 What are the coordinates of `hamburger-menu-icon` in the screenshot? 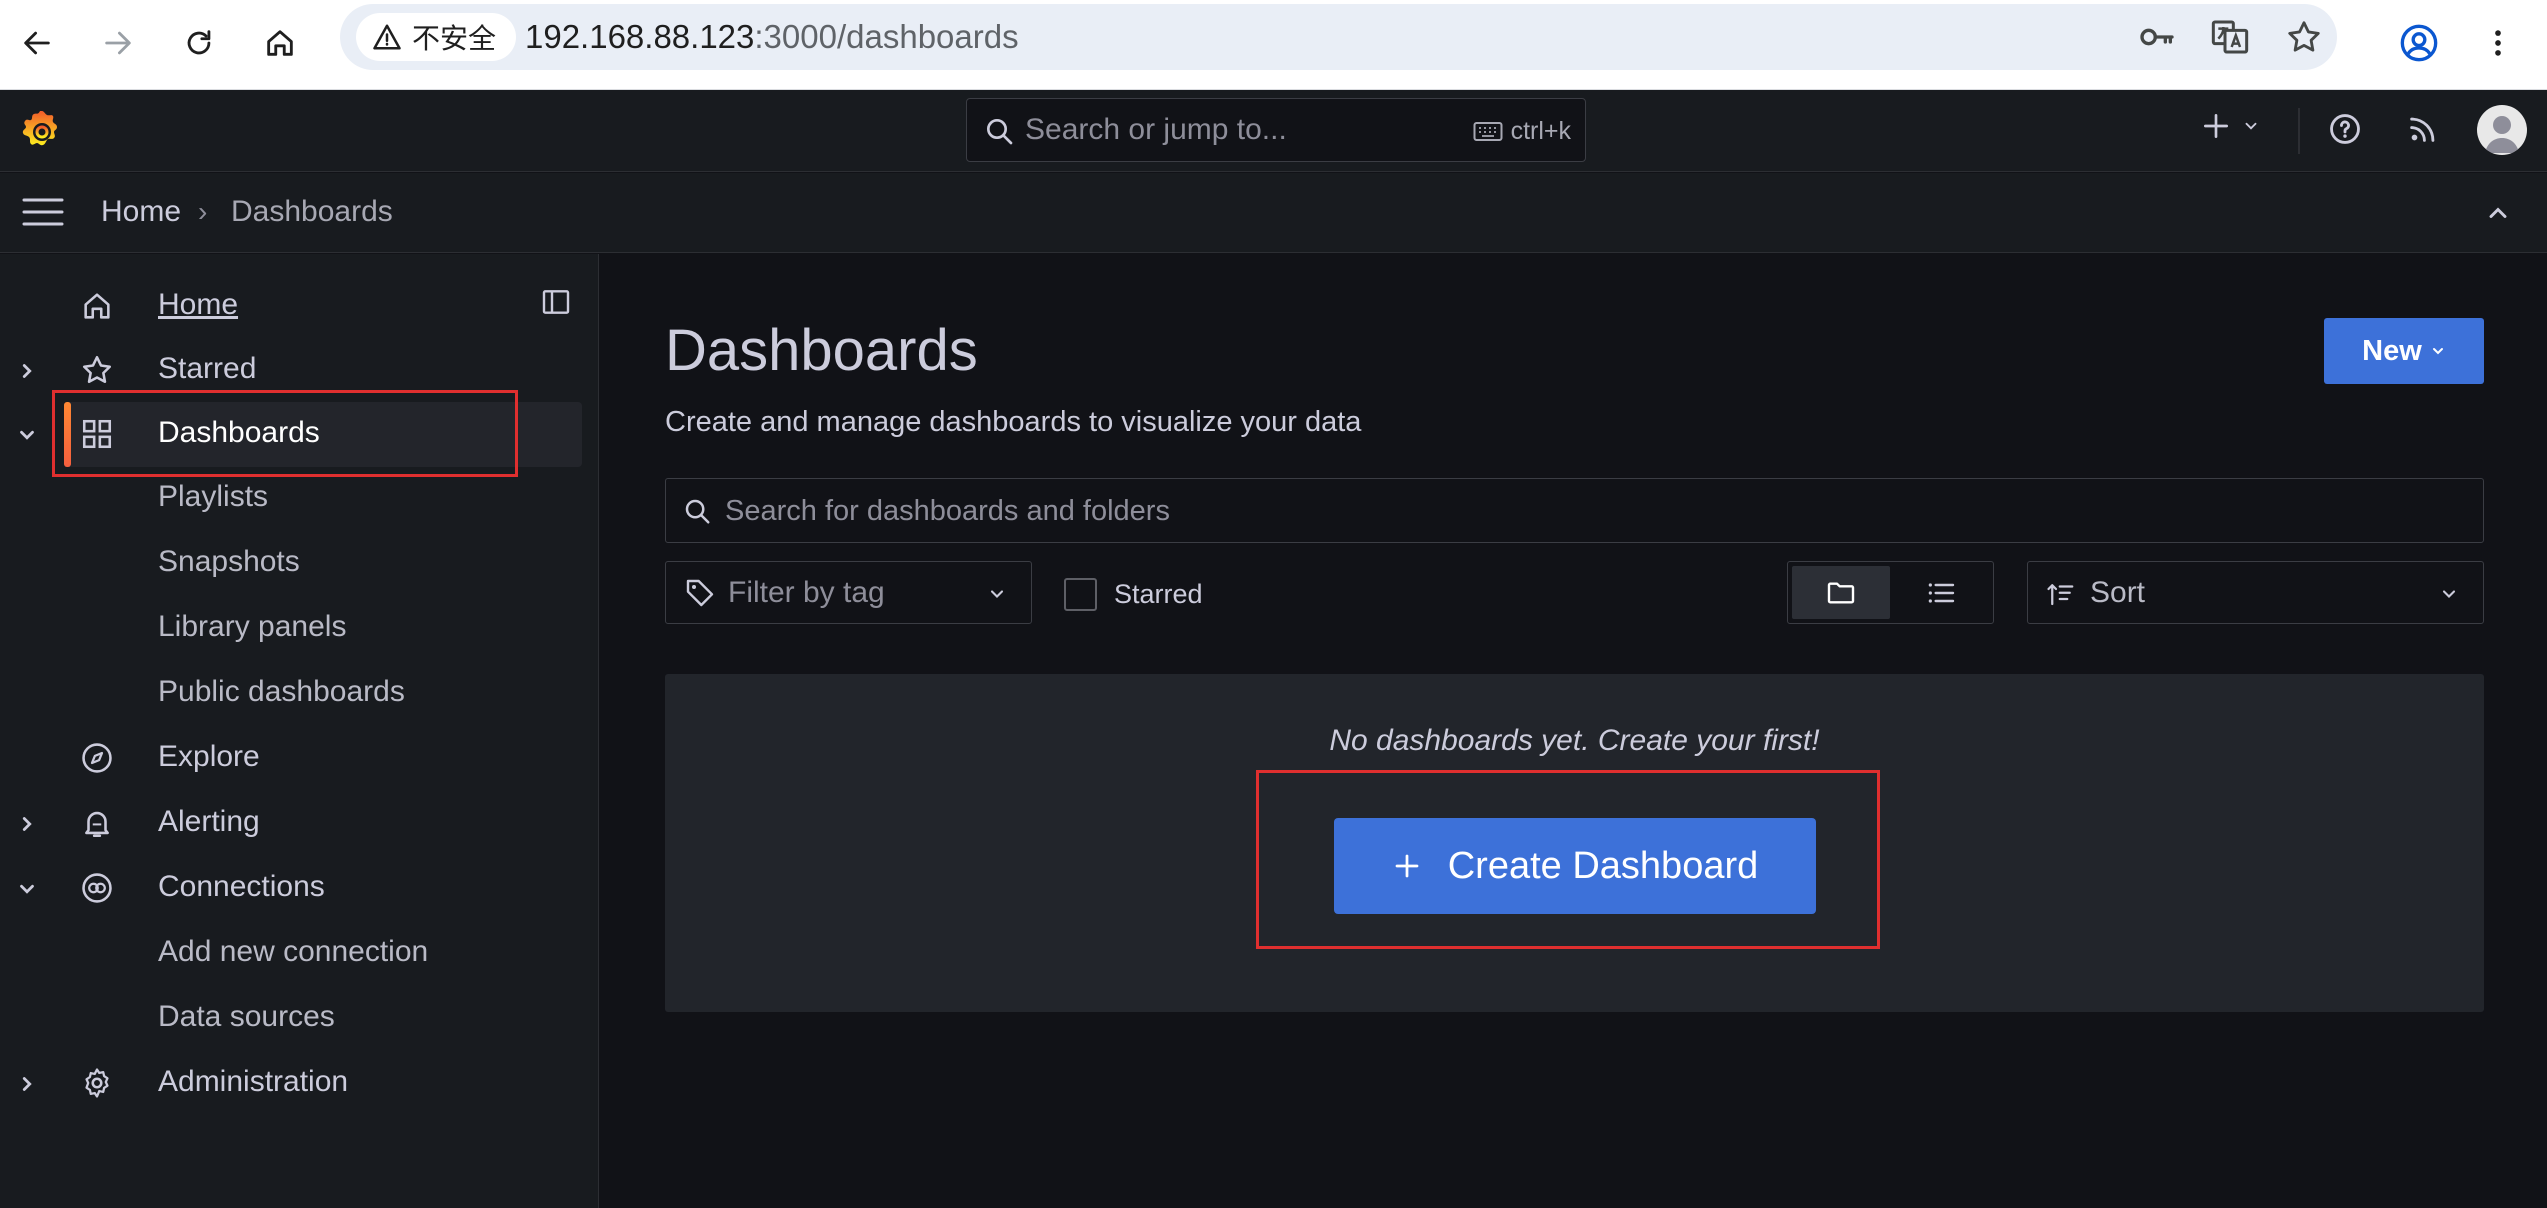 It's located at (43, 212).